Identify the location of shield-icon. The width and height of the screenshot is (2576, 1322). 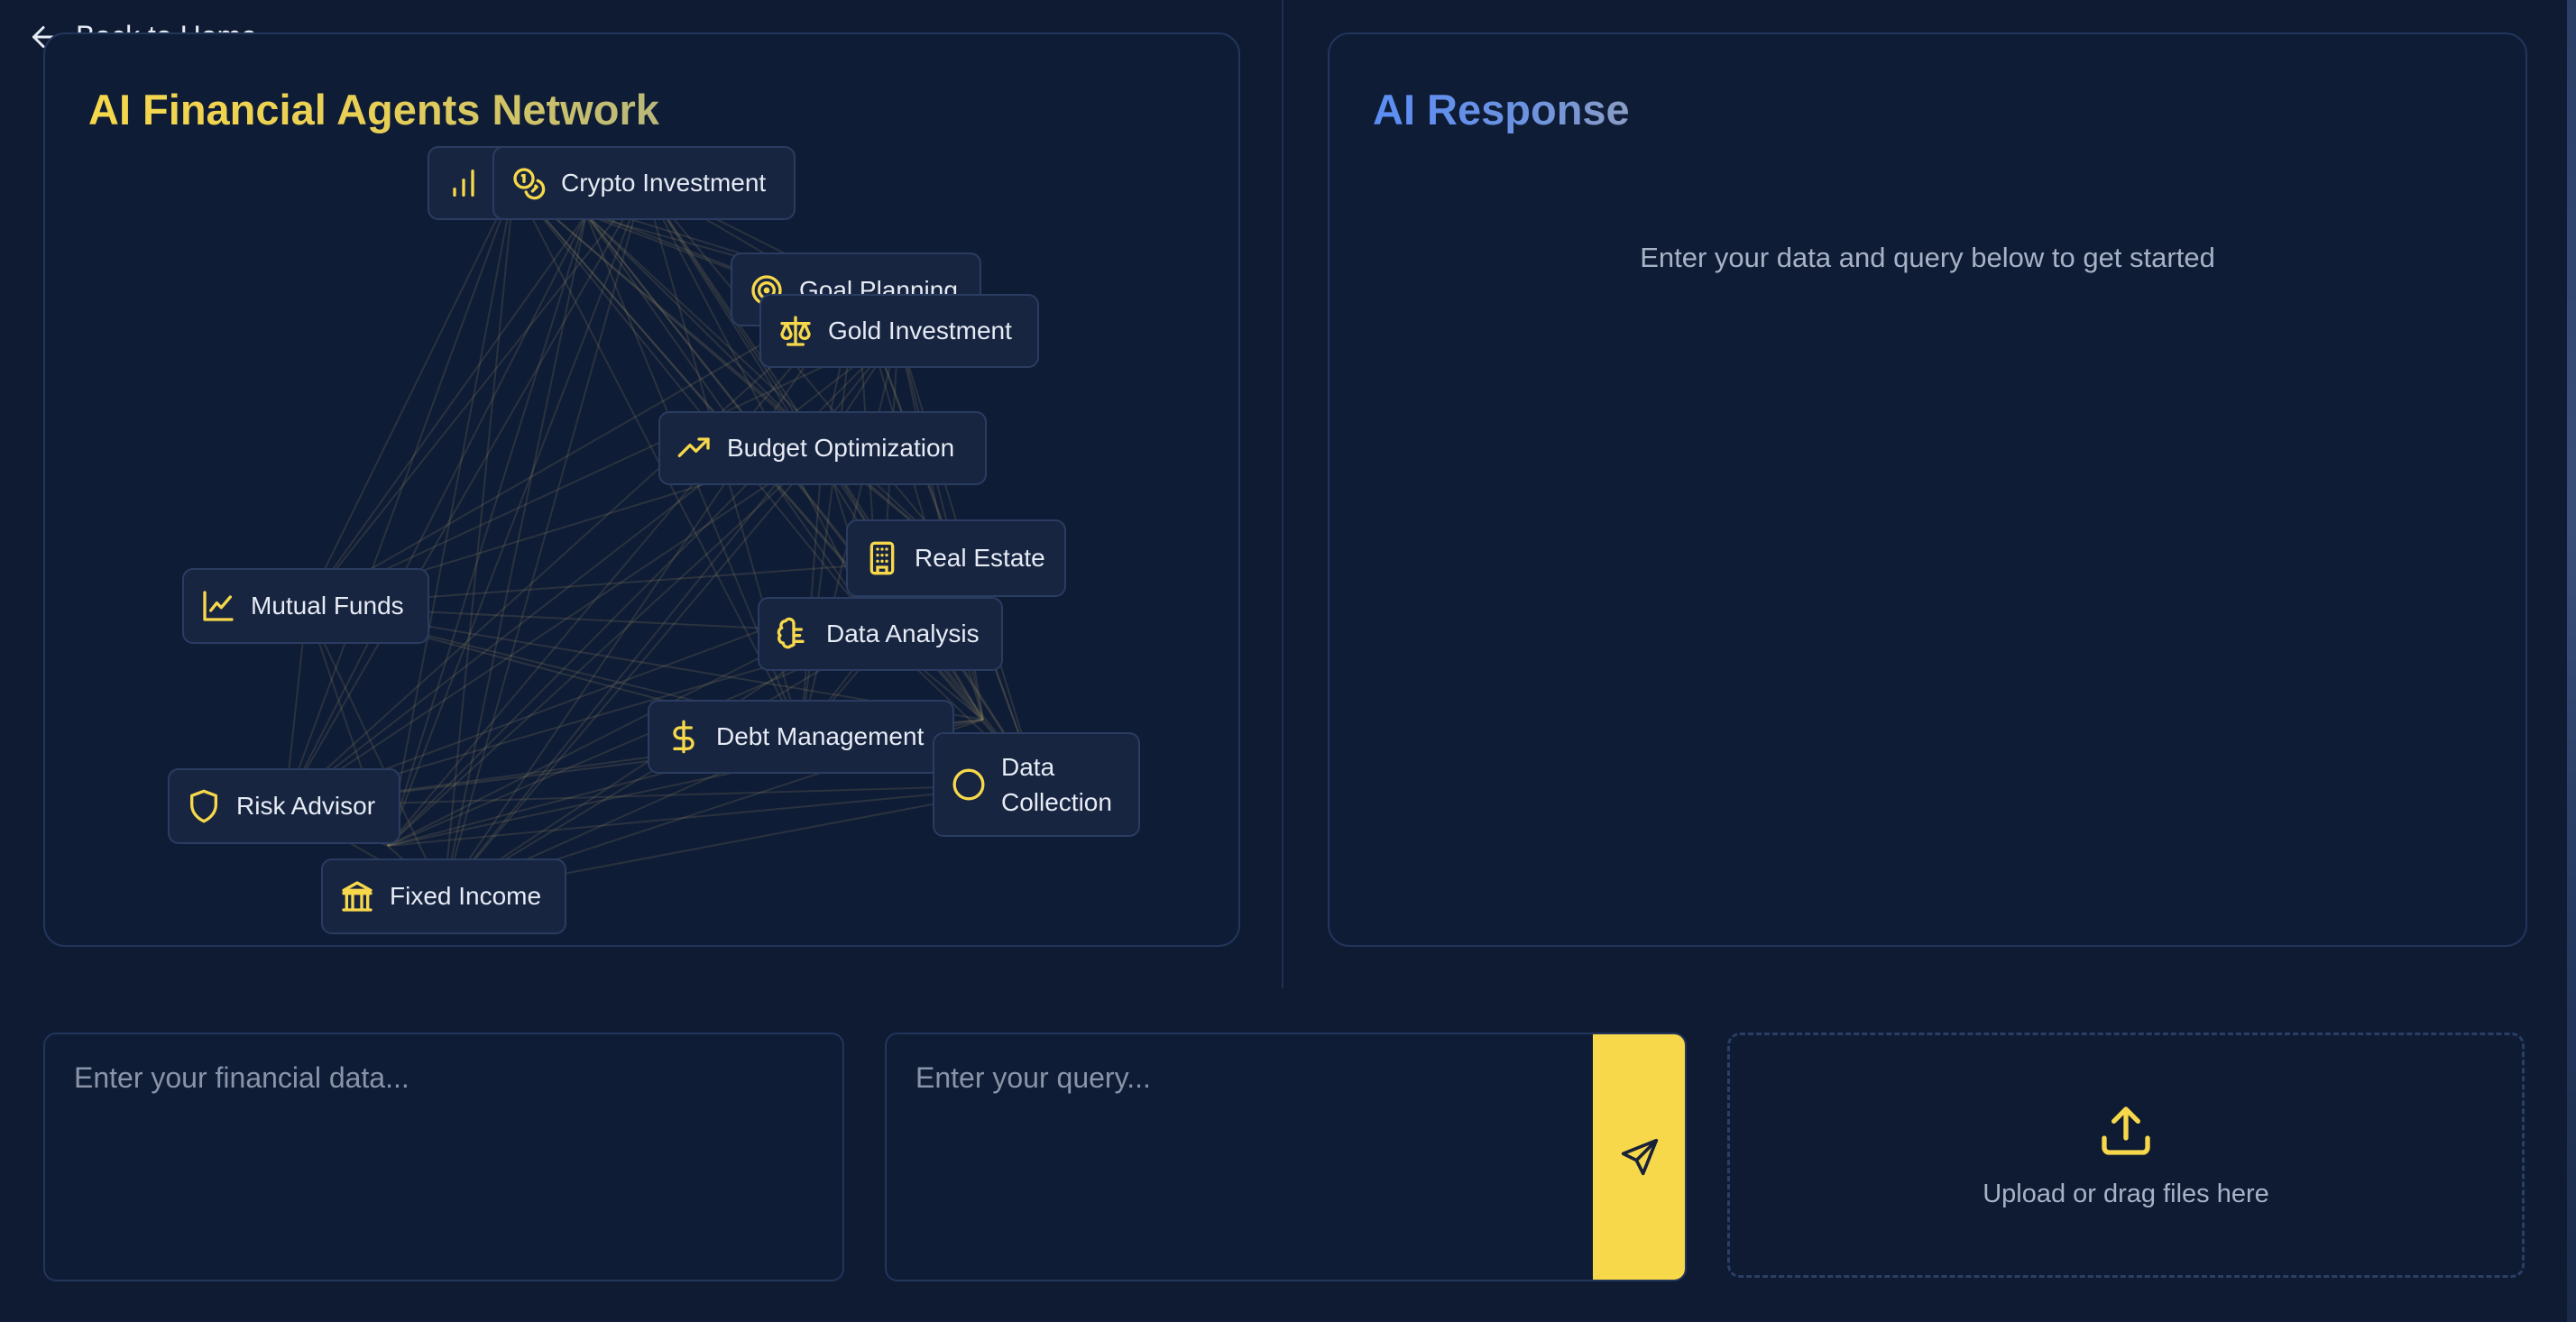
(203, 806).